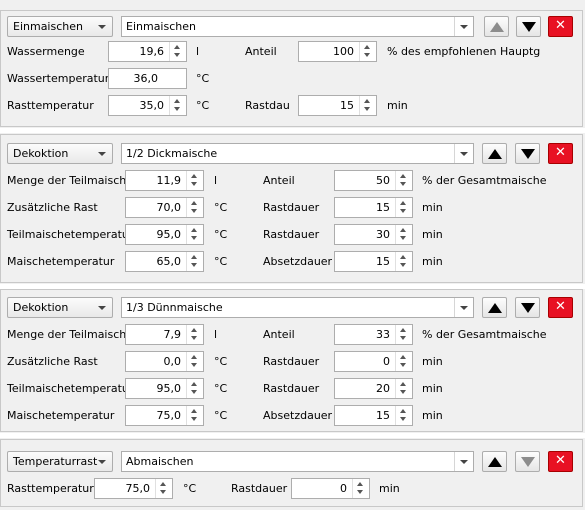 Image resolution: width=585 pixels, height=510 pixels. Describe the element at coordinates (50, 488) in the screenshot. I see `field-label: Rasttemperatur` at that location.